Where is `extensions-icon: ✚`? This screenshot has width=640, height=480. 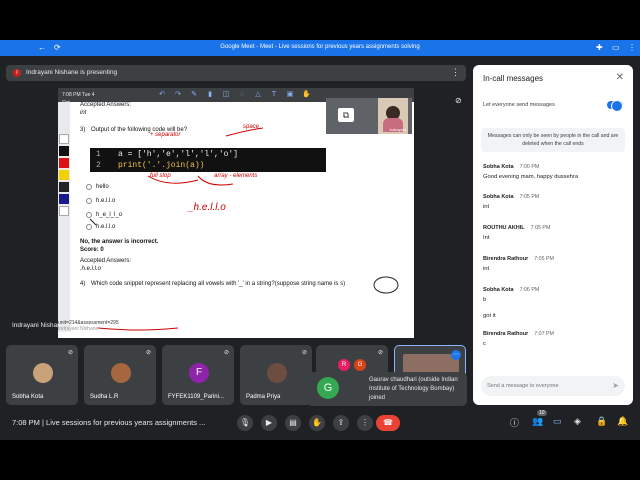 extensions-icon: ✚ is located at coordinates (599, 47).